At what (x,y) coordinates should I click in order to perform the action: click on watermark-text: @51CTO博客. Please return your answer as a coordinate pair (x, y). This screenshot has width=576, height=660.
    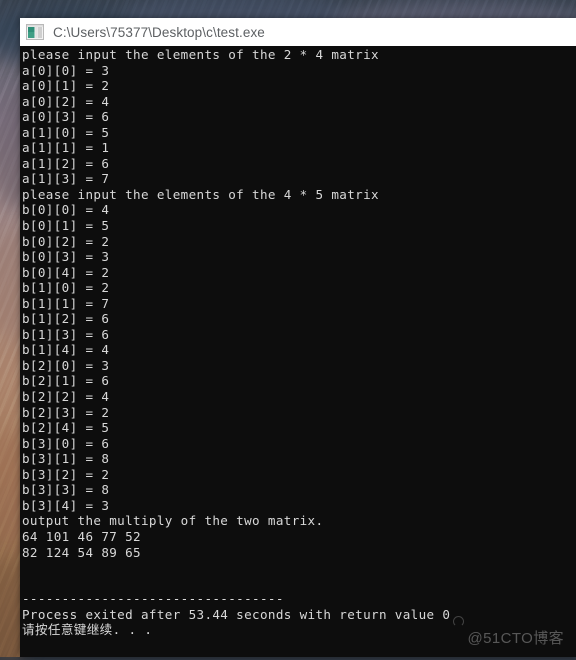
    Looking at the image, I should click on (515, 638).